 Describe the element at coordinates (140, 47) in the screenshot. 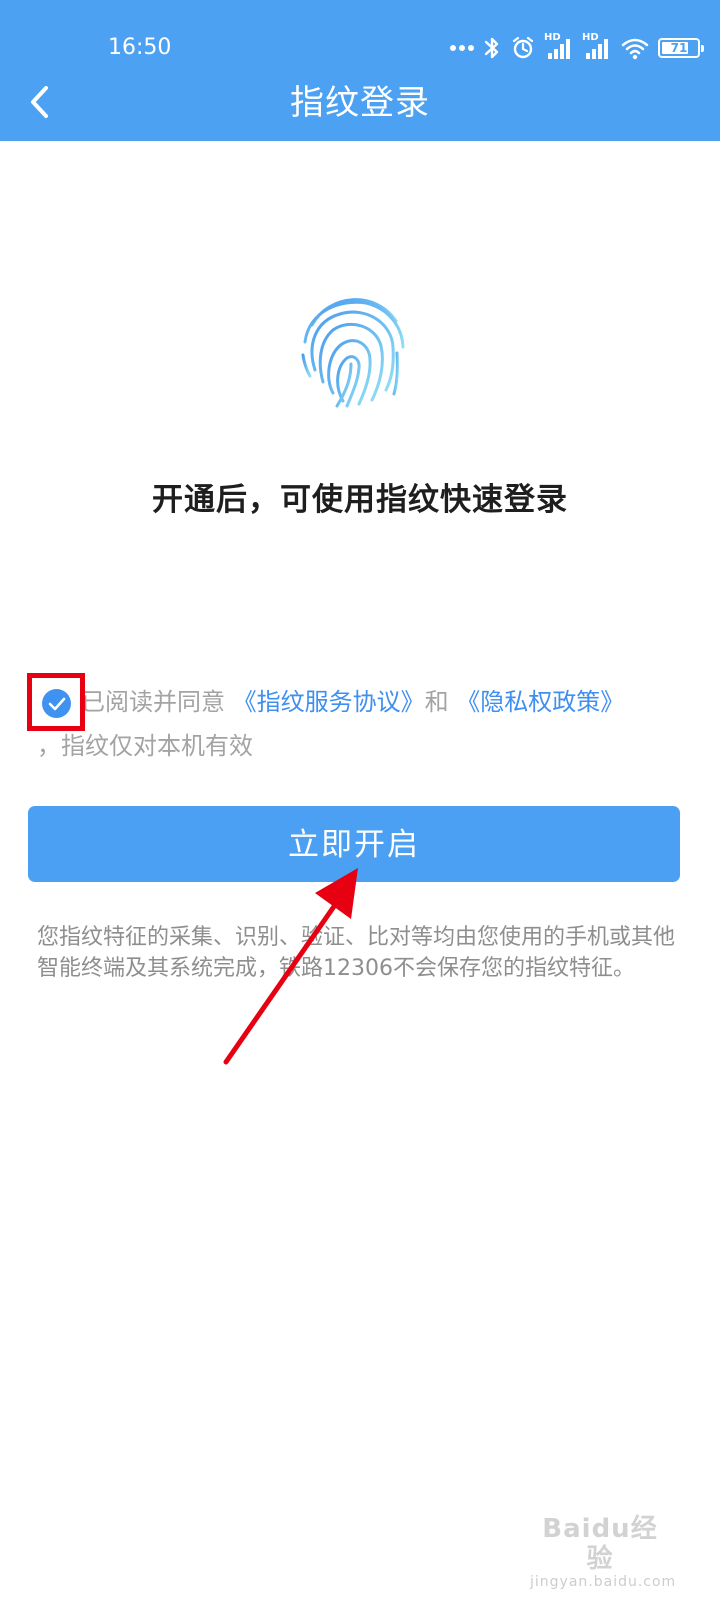

I see `status-time: 16:50` at that location.